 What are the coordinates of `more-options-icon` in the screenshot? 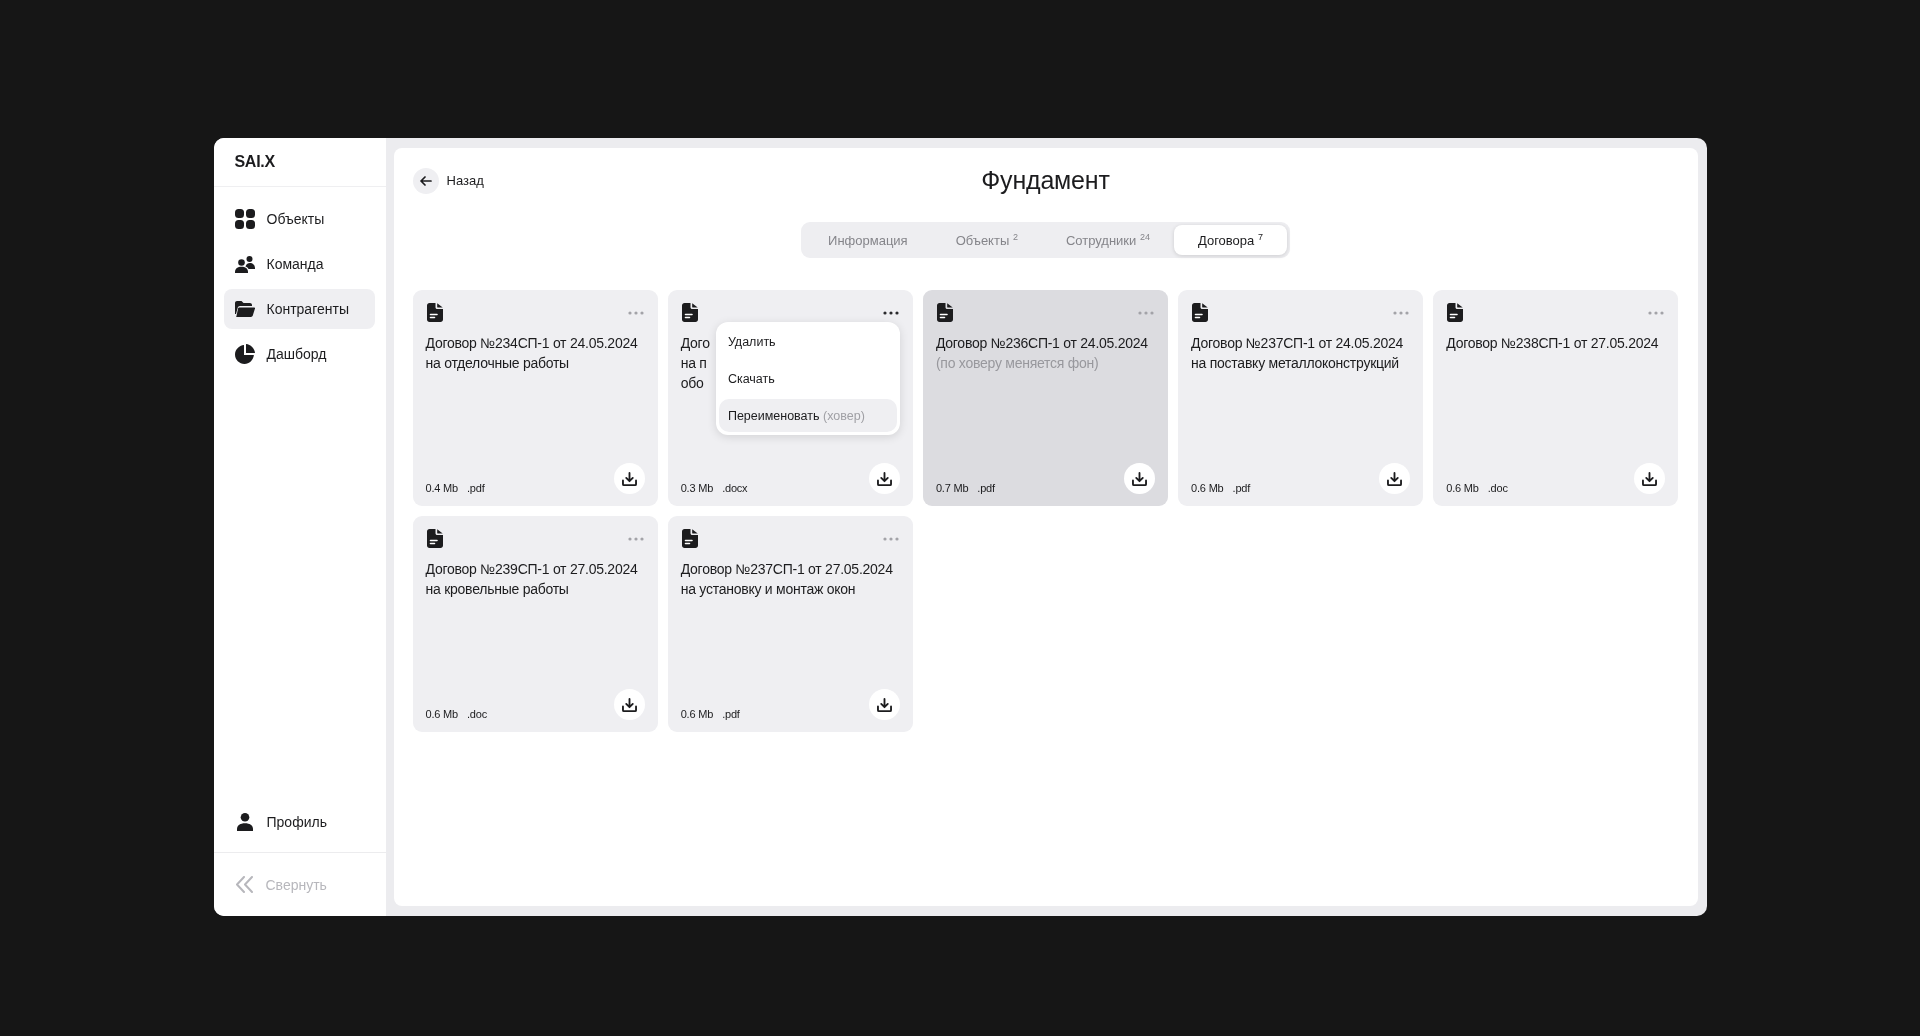 It's located at (890, 312).